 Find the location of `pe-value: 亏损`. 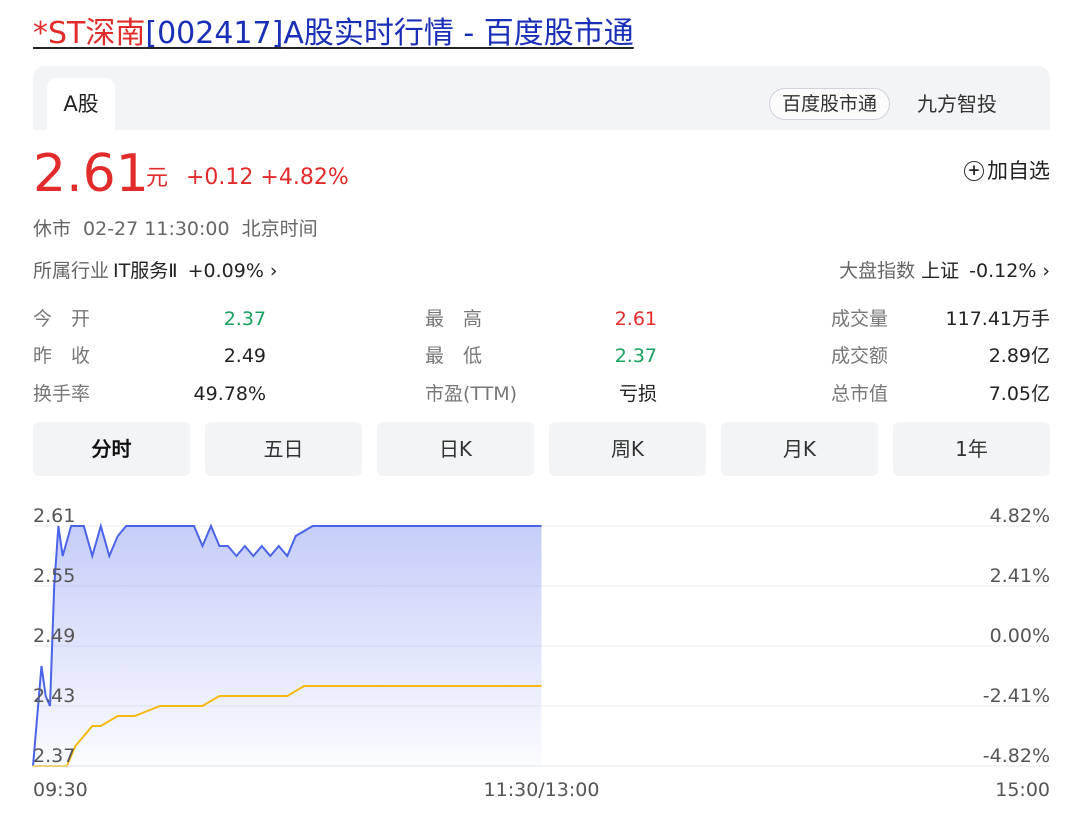

pe-value: 亏损 is located at coordinates (637, 394).